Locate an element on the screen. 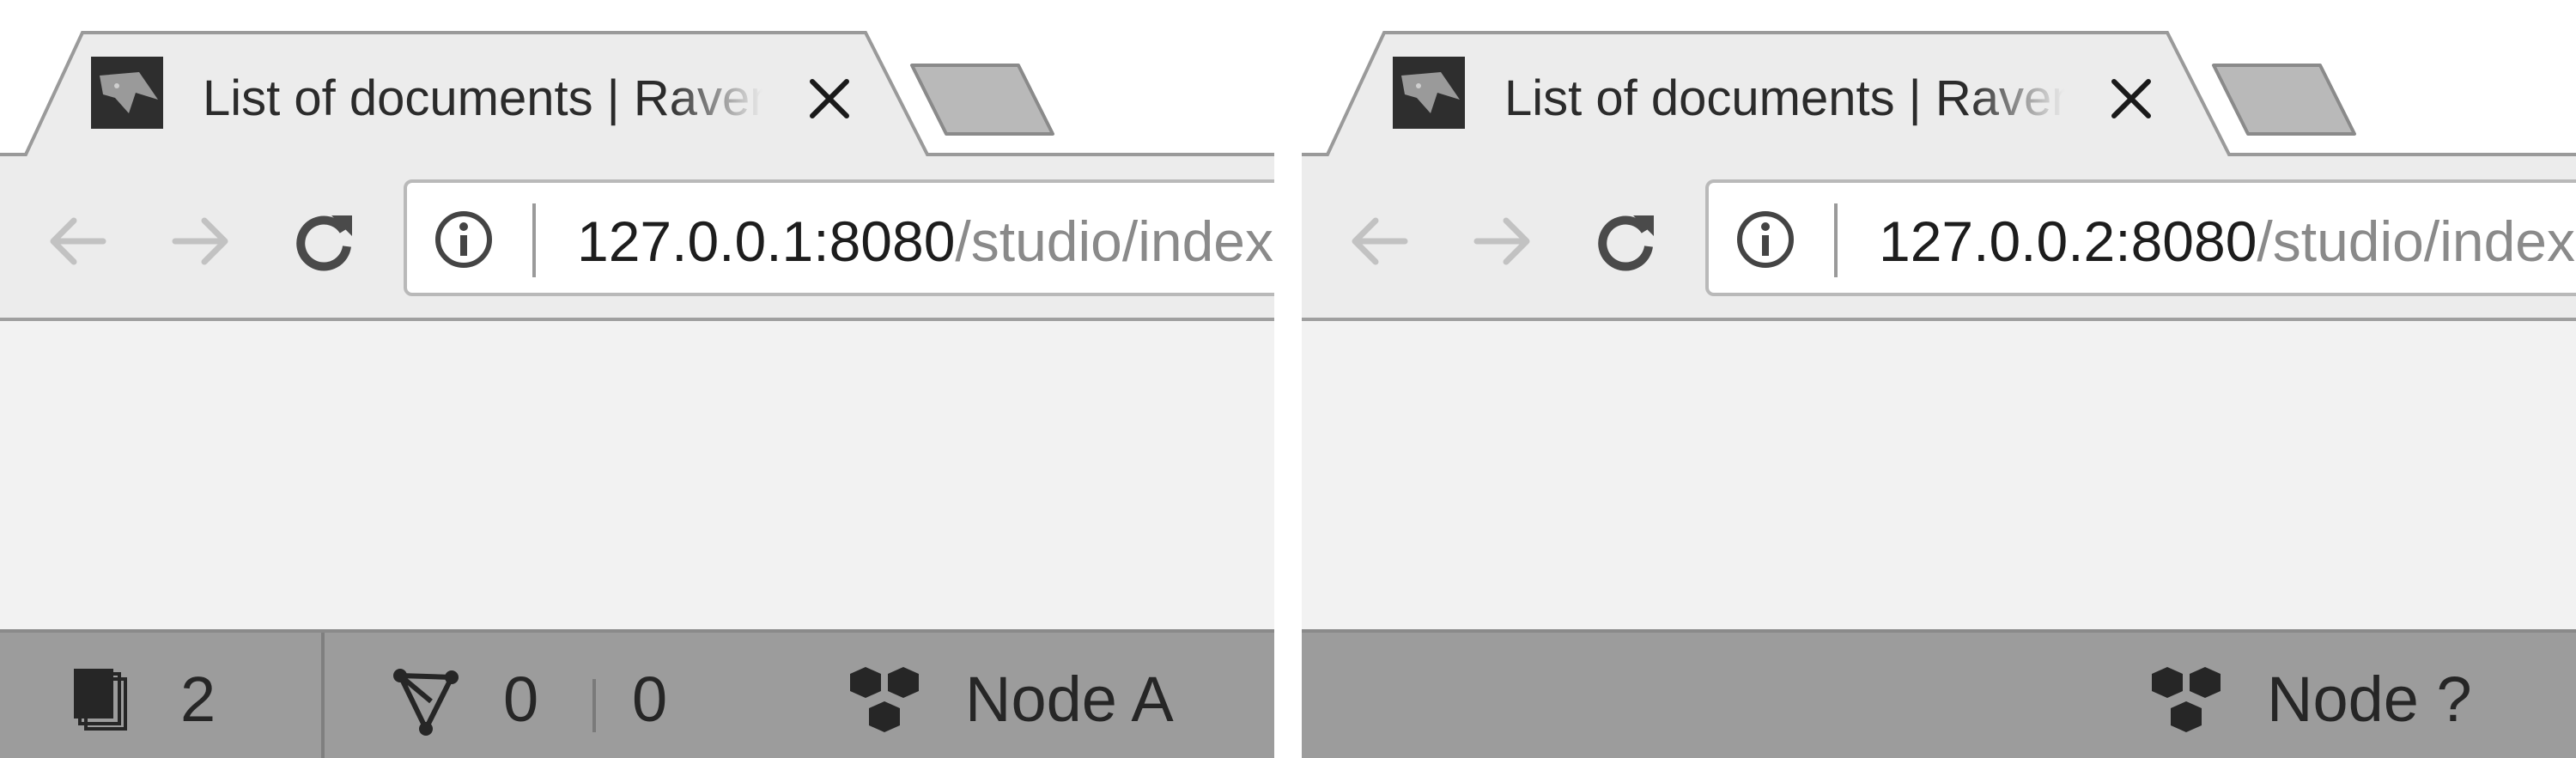 The height and width of the screenshot is (758, 2576). documents-count: 2 is located at coordinates (198, 699).